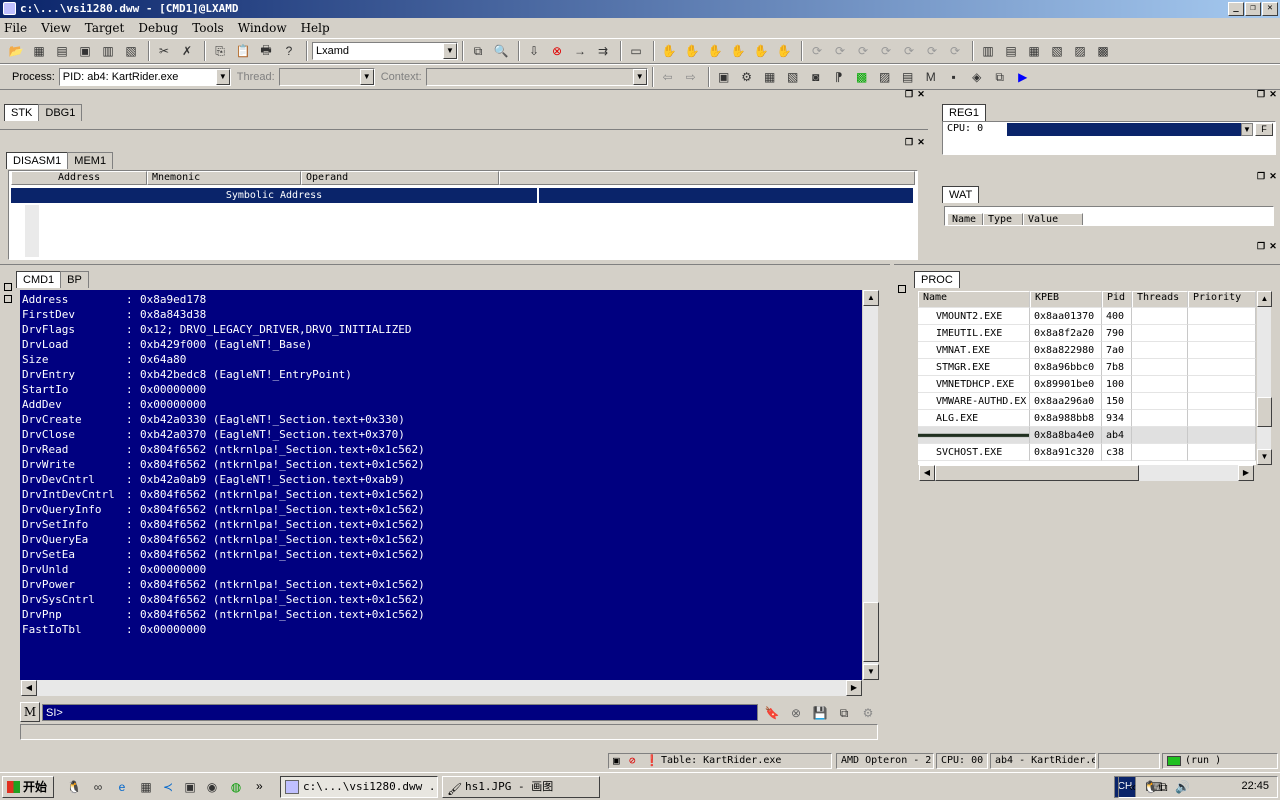  What do you see at coordinates (208, 28) in the screenshot?
I see `menu-tools: Tools` at bounding box center [208, 28].